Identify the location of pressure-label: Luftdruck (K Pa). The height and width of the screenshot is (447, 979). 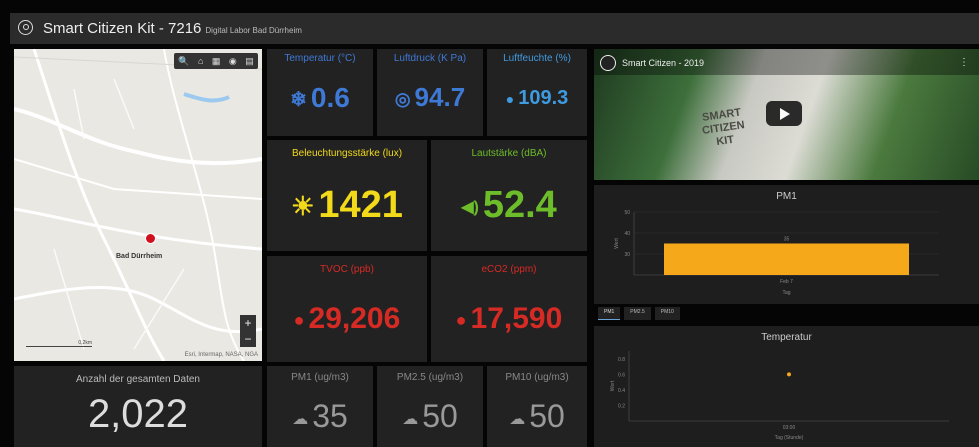
(430, 58).